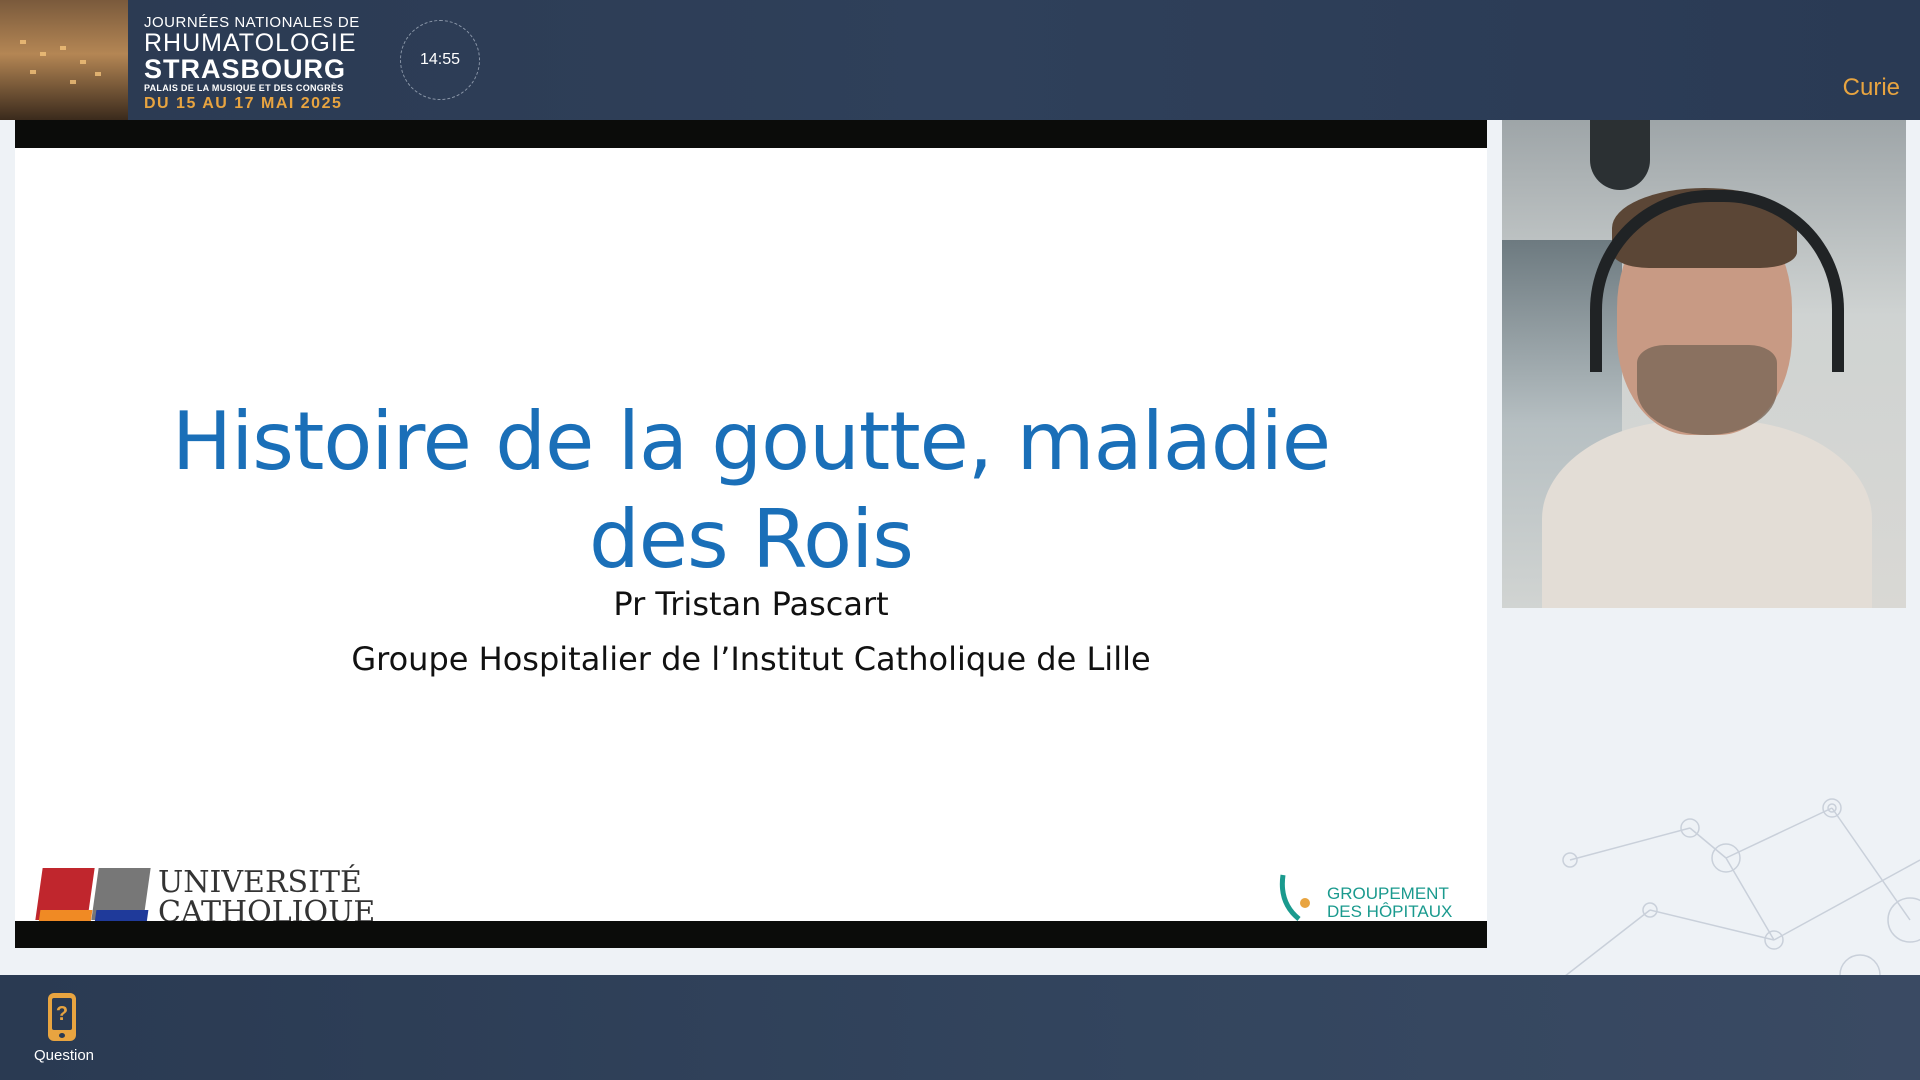 The width and height of the screenshot is (1920, 1080). Describe the element at coordinates (1388, 893) in the screenshot. I see `logo-right-line-1: GROUPEMENT` at that location.